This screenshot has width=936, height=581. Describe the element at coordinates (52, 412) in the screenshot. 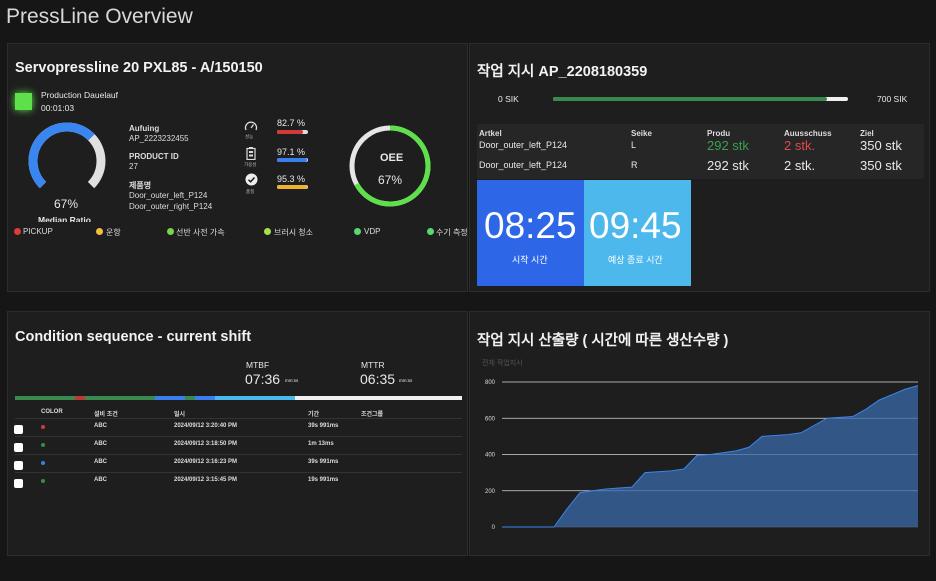

I see `col-header: COLOR` at that location.